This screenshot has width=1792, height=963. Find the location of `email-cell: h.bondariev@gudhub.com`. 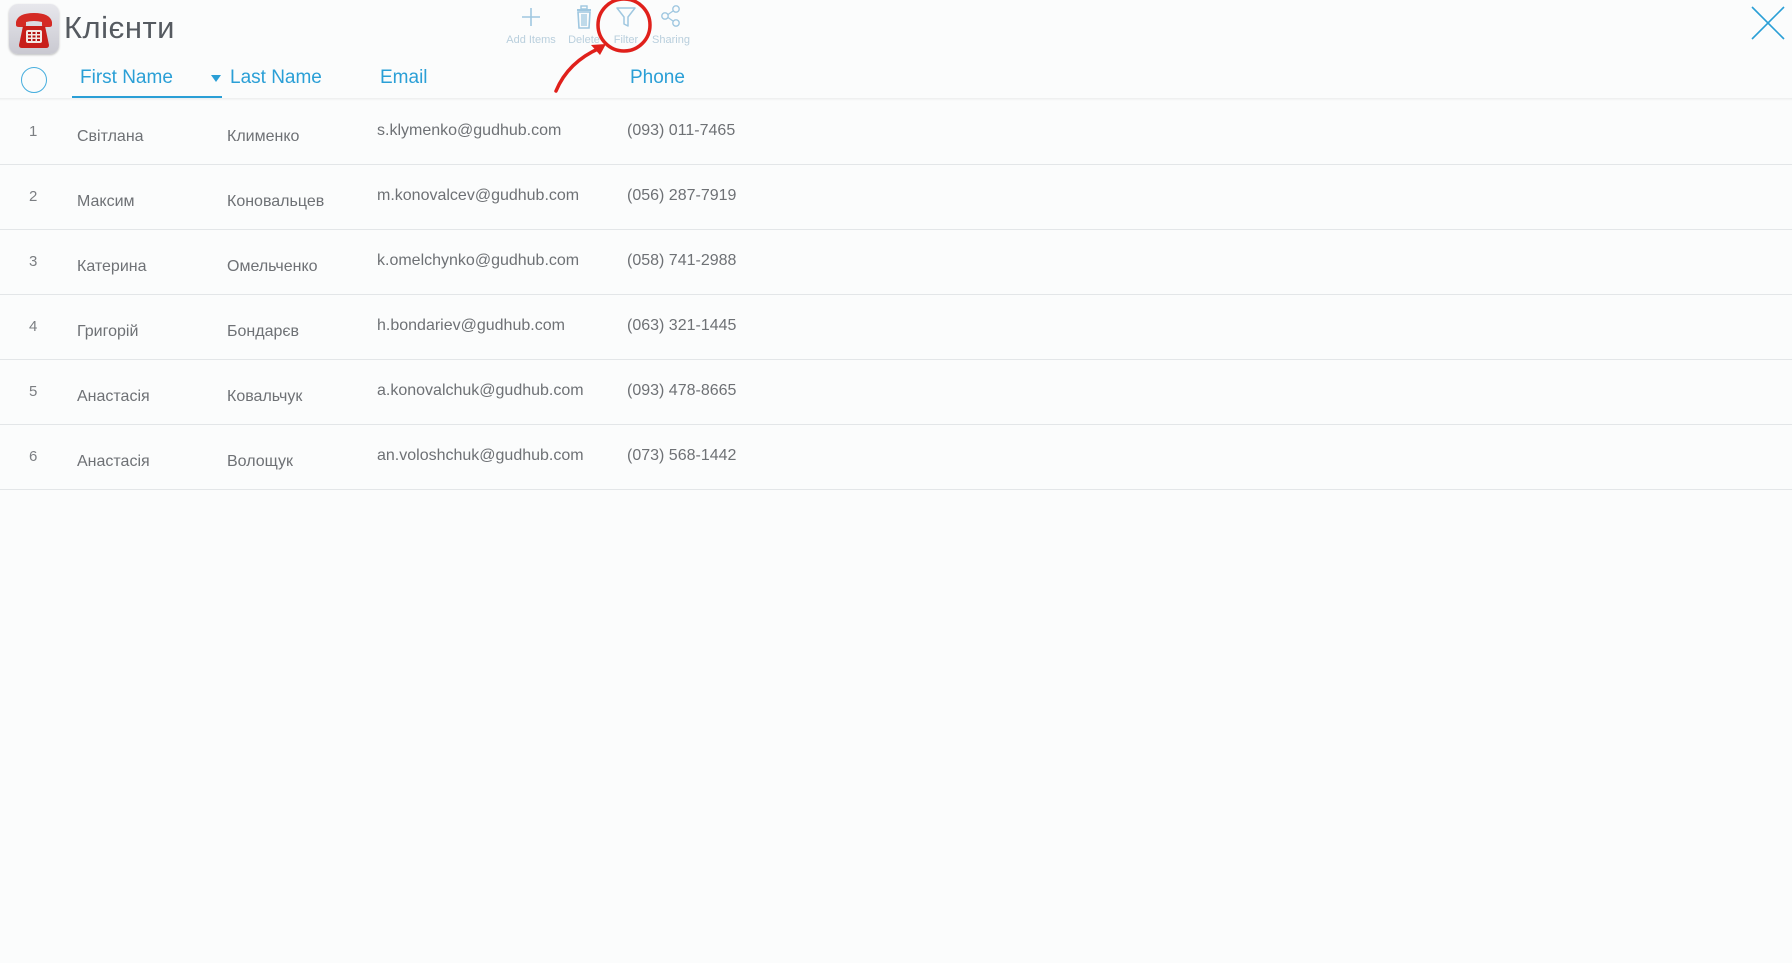

email-cell: h.bondariev@gudhub.com is located at coordinates (471, 325).